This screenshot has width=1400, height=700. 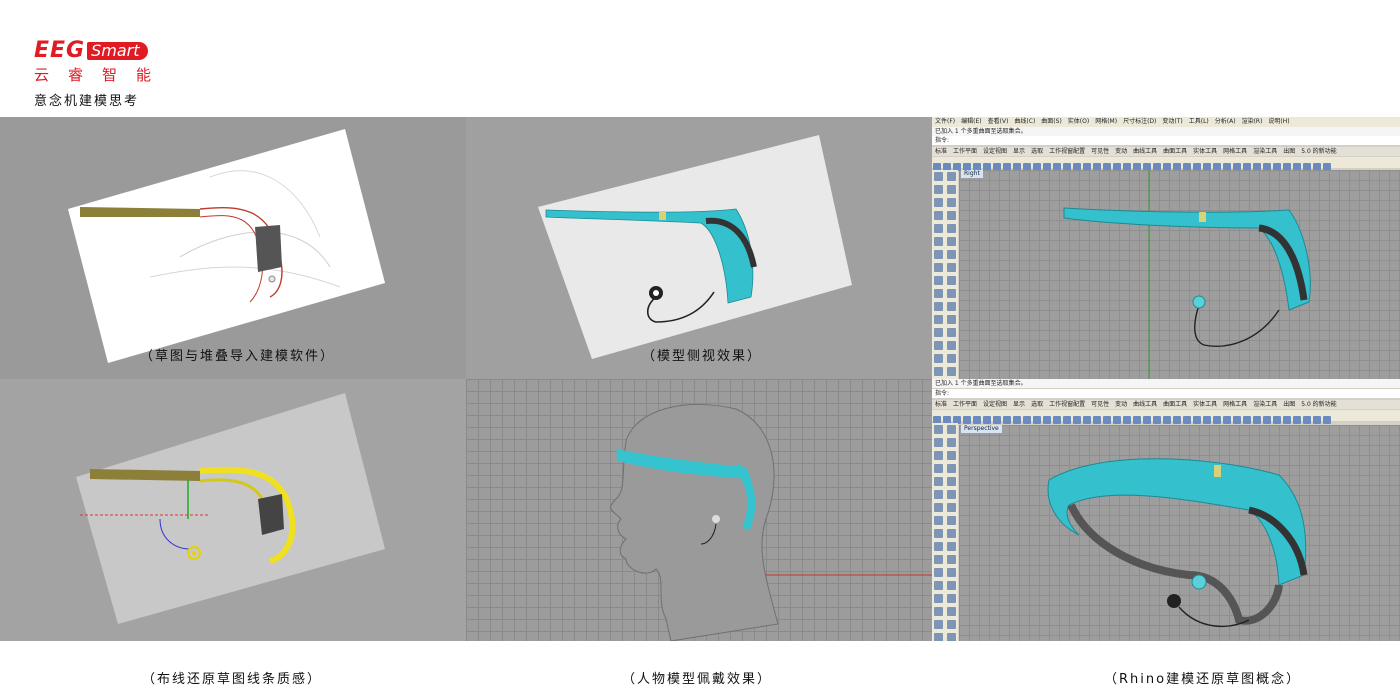 I want to click on menu-item: 曲线(C), so click(x=1024, y=121).